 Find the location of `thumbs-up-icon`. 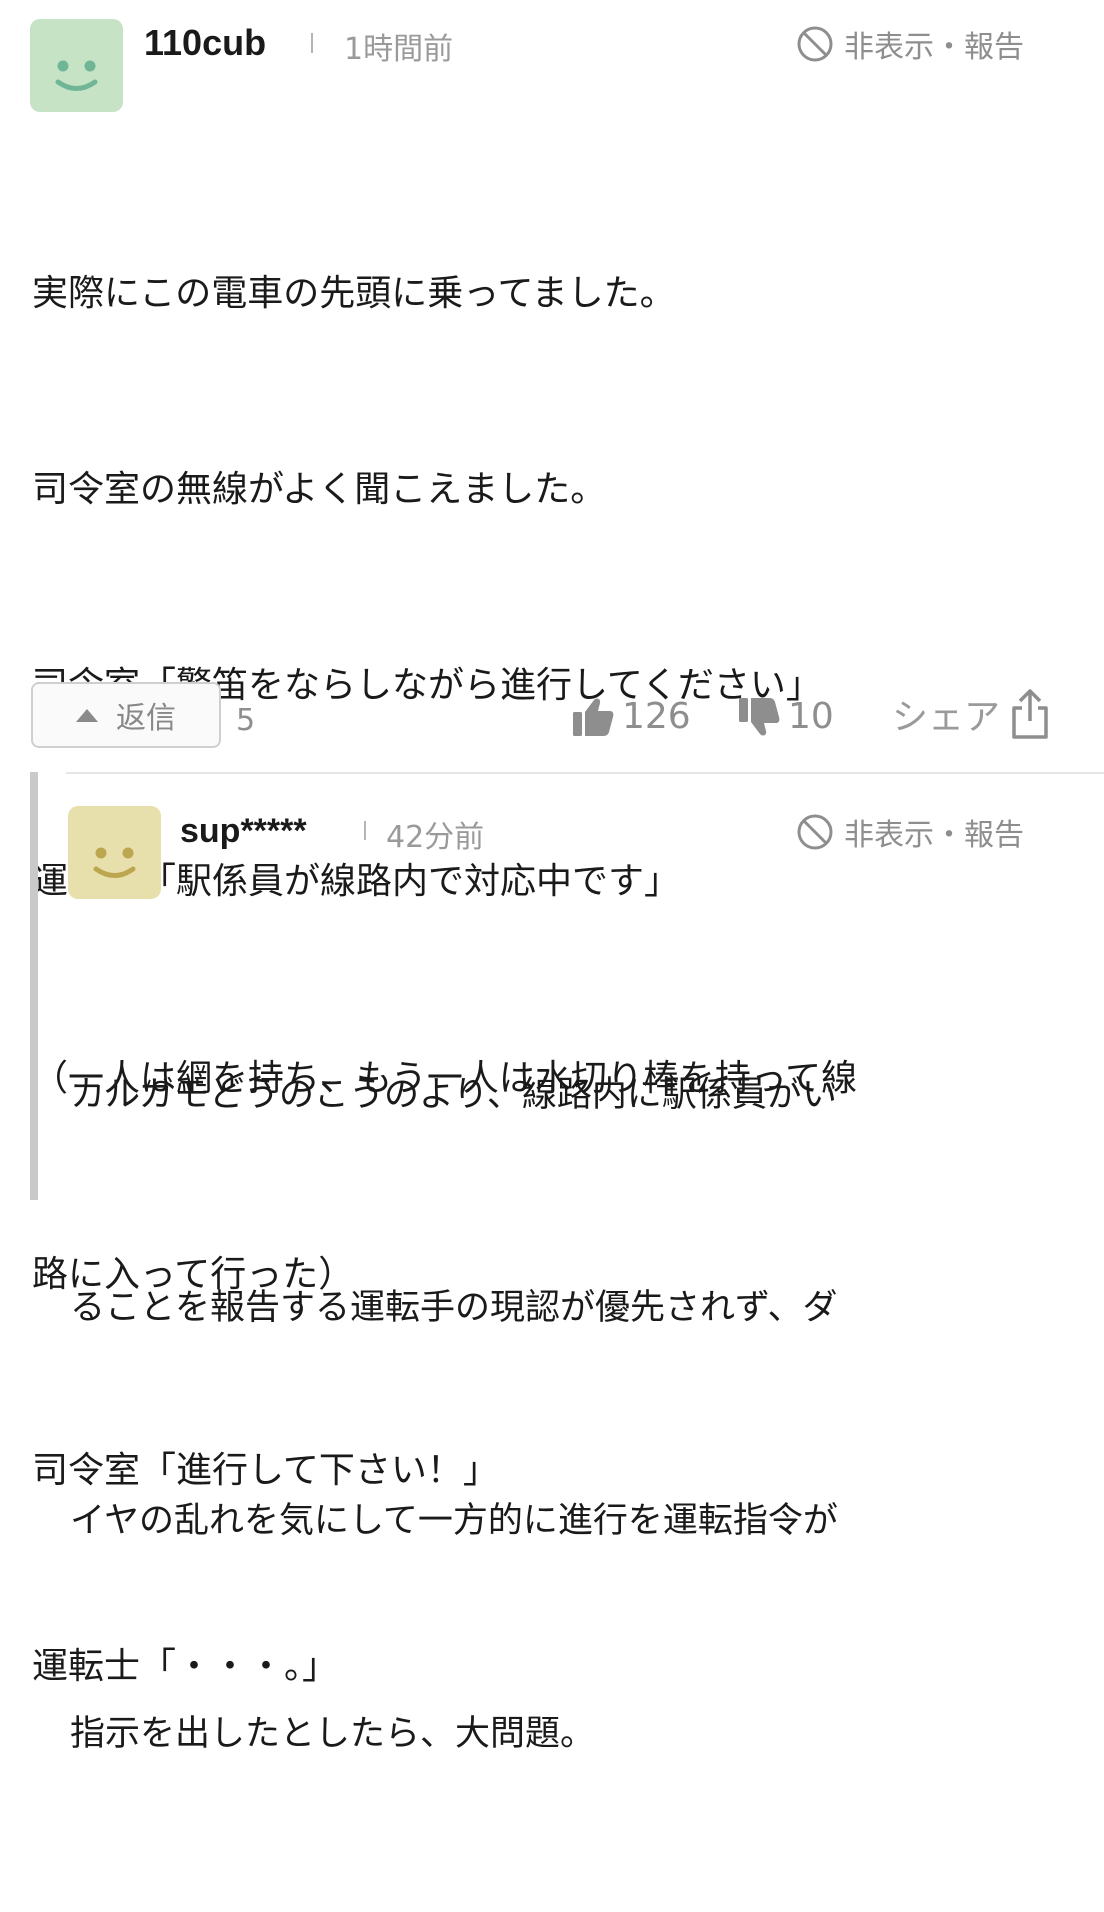

thumbs-up-icon is located at coordinates (593, 717).